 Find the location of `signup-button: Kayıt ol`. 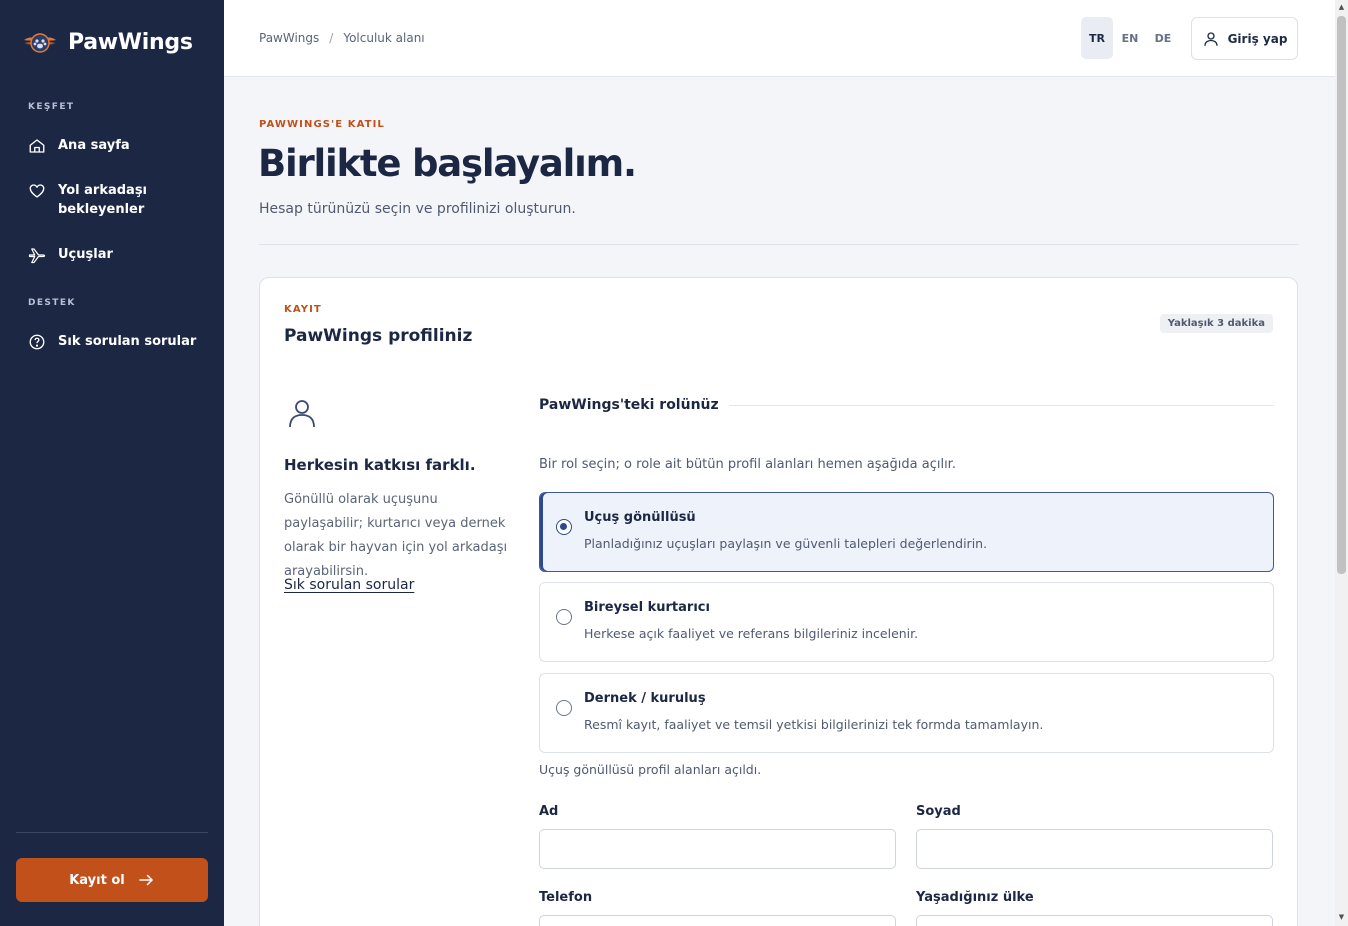

signup-button: Kayıt ol is located at coordinates (112, 880).